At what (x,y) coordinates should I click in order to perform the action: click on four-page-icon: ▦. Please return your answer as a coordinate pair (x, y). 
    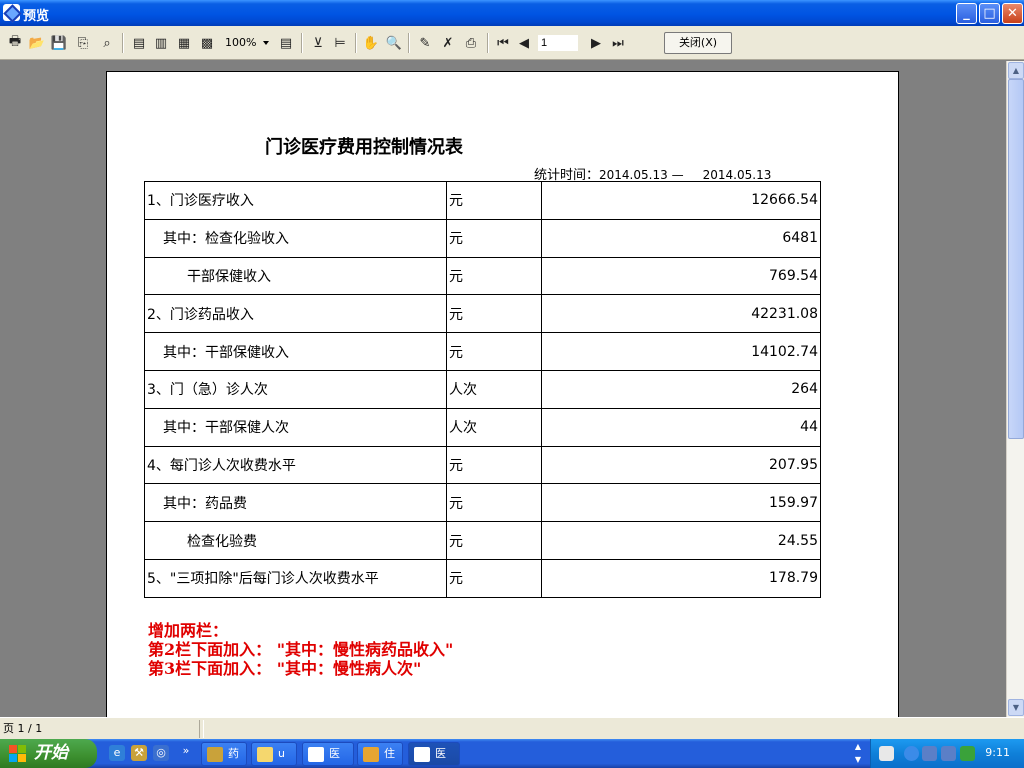
    Looking at the image, I should click on (184, 43).